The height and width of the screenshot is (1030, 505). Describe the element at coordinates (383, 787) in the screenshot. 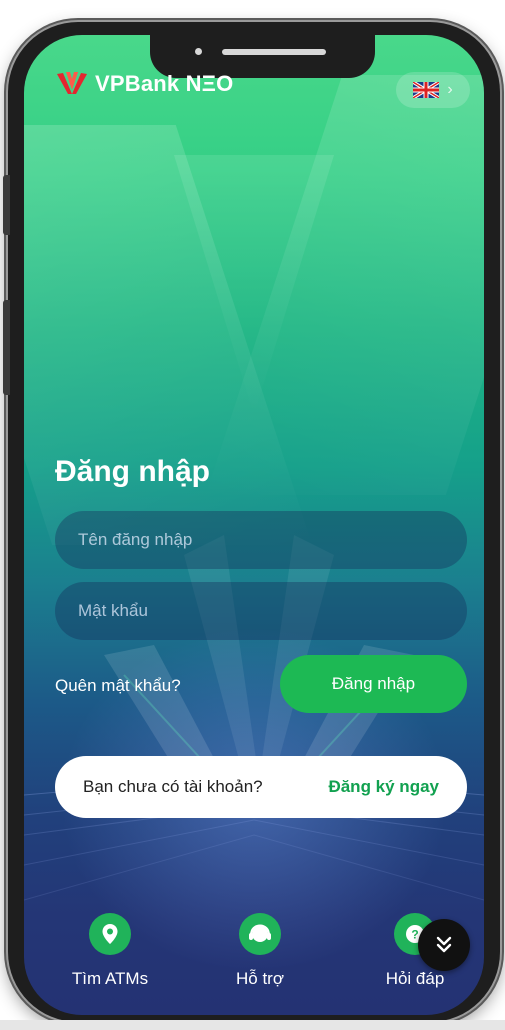

I see `signup-link: Đăng ký ngay` at that location.